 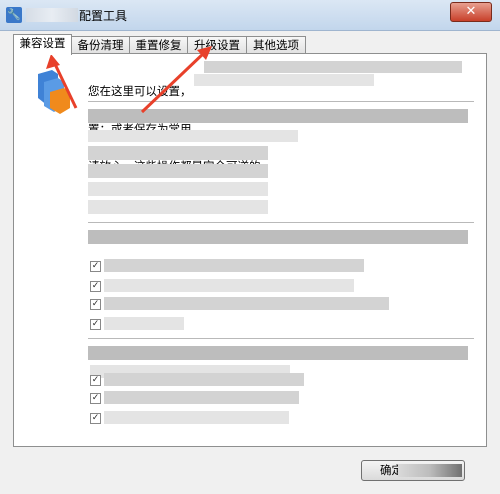 What do you see at coordinates (217, 44) in the screenshot?
I see `tab-upgrade-settings: 升级设置` at bounding box center [217, 44].